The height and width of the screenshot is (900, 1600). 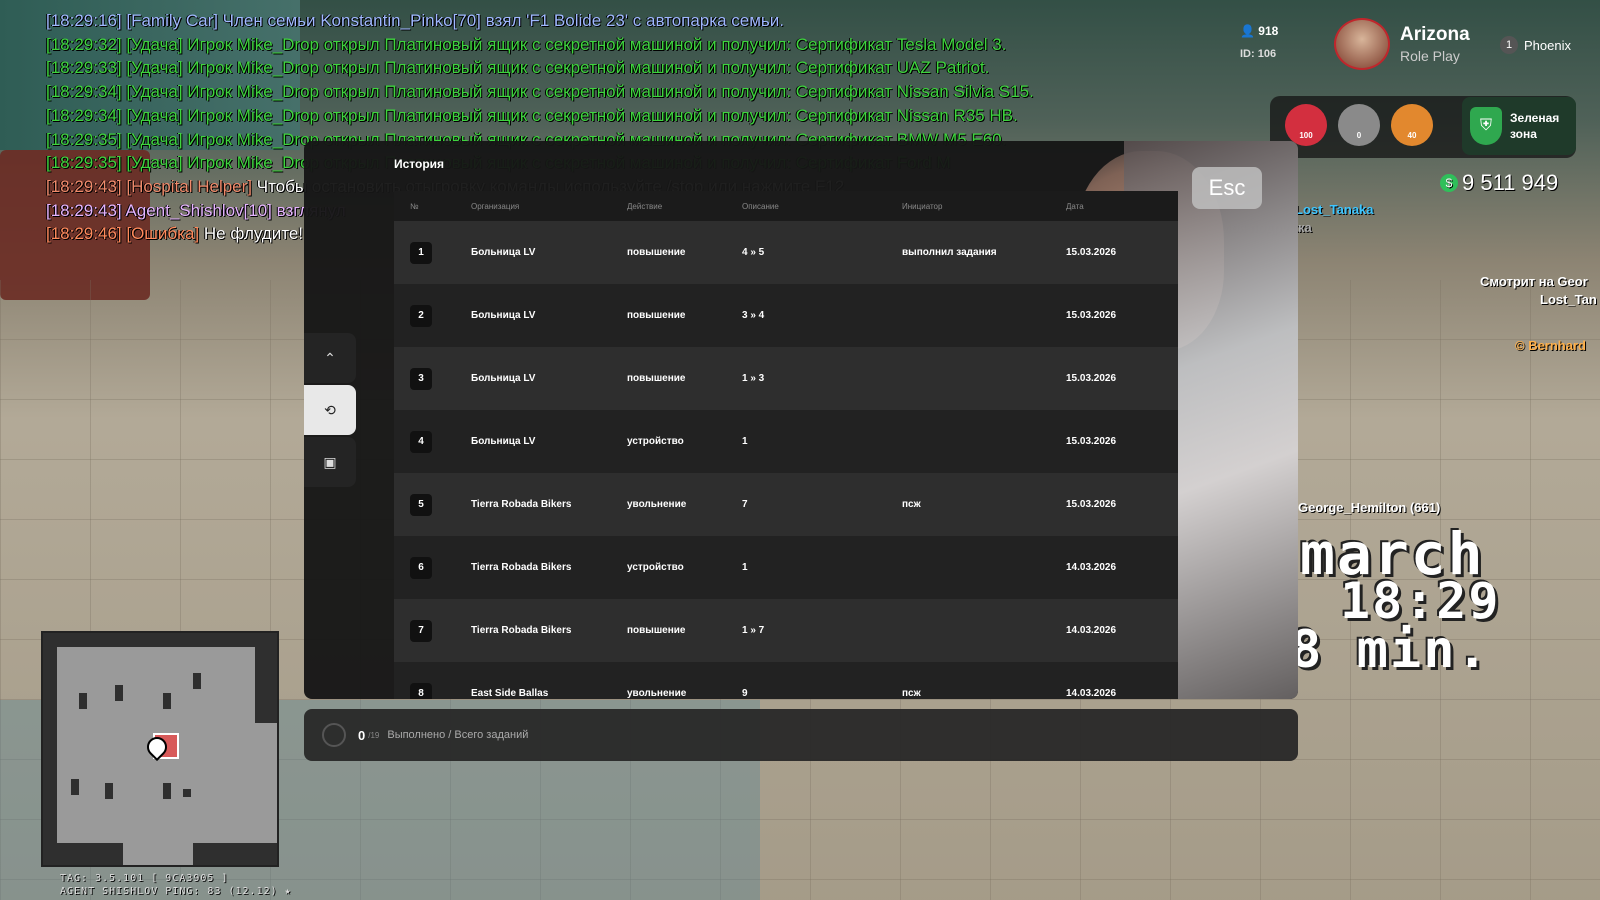 What do you see at coordinates (144, 878) in the screenshot?
I see `footer-tag: TAG: 3.5.101 [ 9CA3905 ]` at bounding box center [144, 878].